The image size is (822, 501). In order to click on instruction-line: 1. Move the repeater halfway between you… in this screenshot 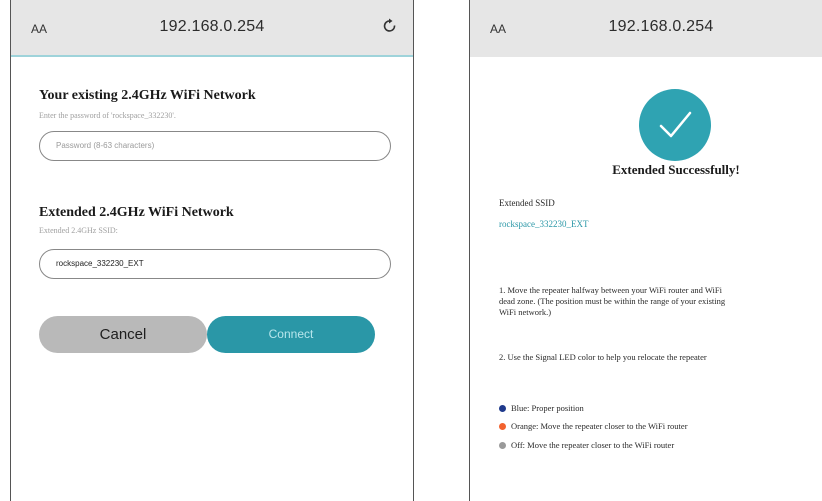, I will do `click(611, 290)`.